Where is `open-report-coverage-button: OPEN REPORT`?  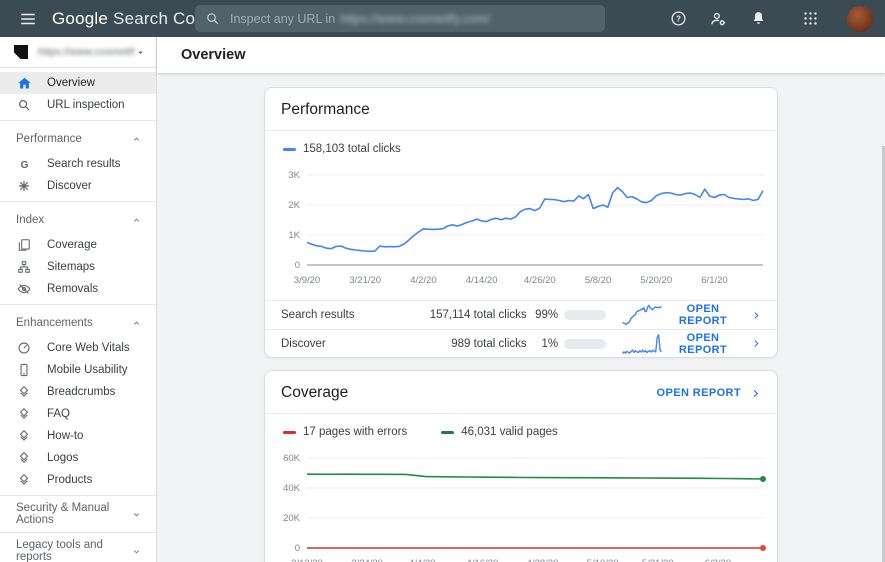
open-report-coverage-button: OPEN REPORT is located at coordinates (709, 393).